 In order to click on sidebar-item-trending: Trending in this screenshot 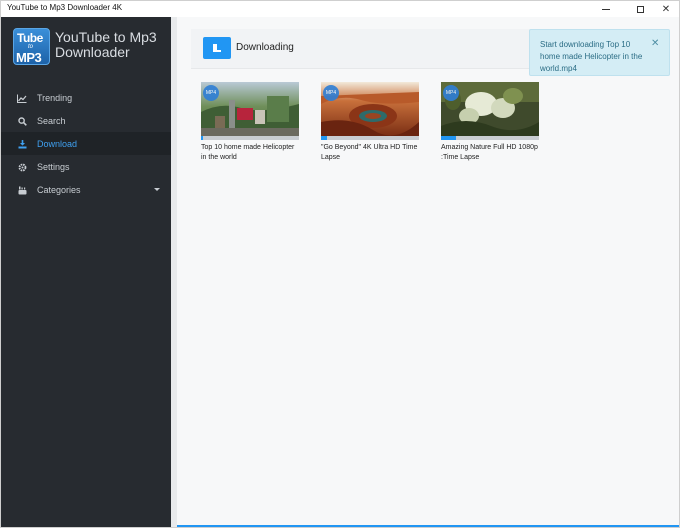, I will do `click(86, 97)`.